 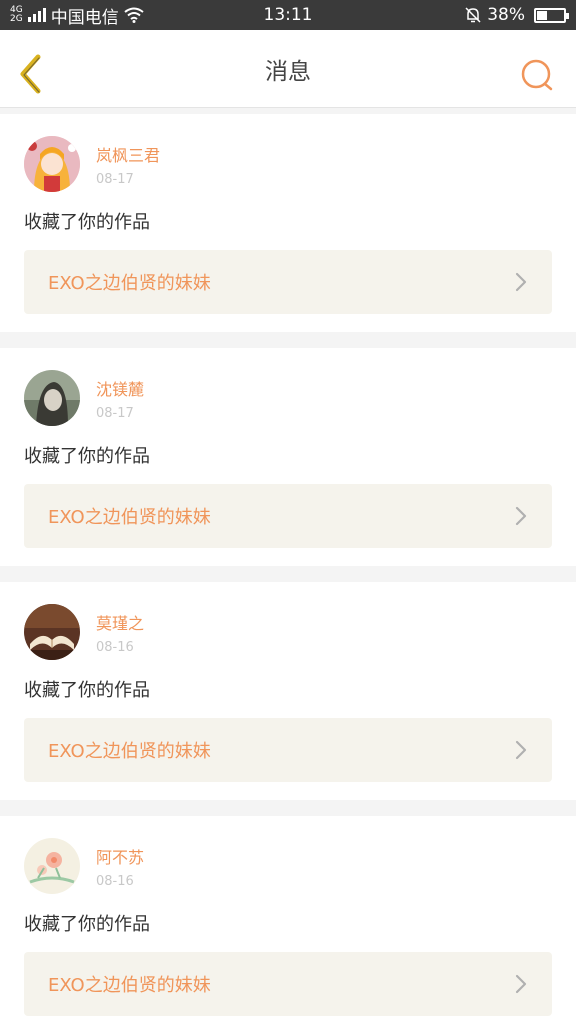 What do you see at coordinates (120, 856) in the screenshot?
I see `username: 阿不苏` at bounding box center [120, 856].